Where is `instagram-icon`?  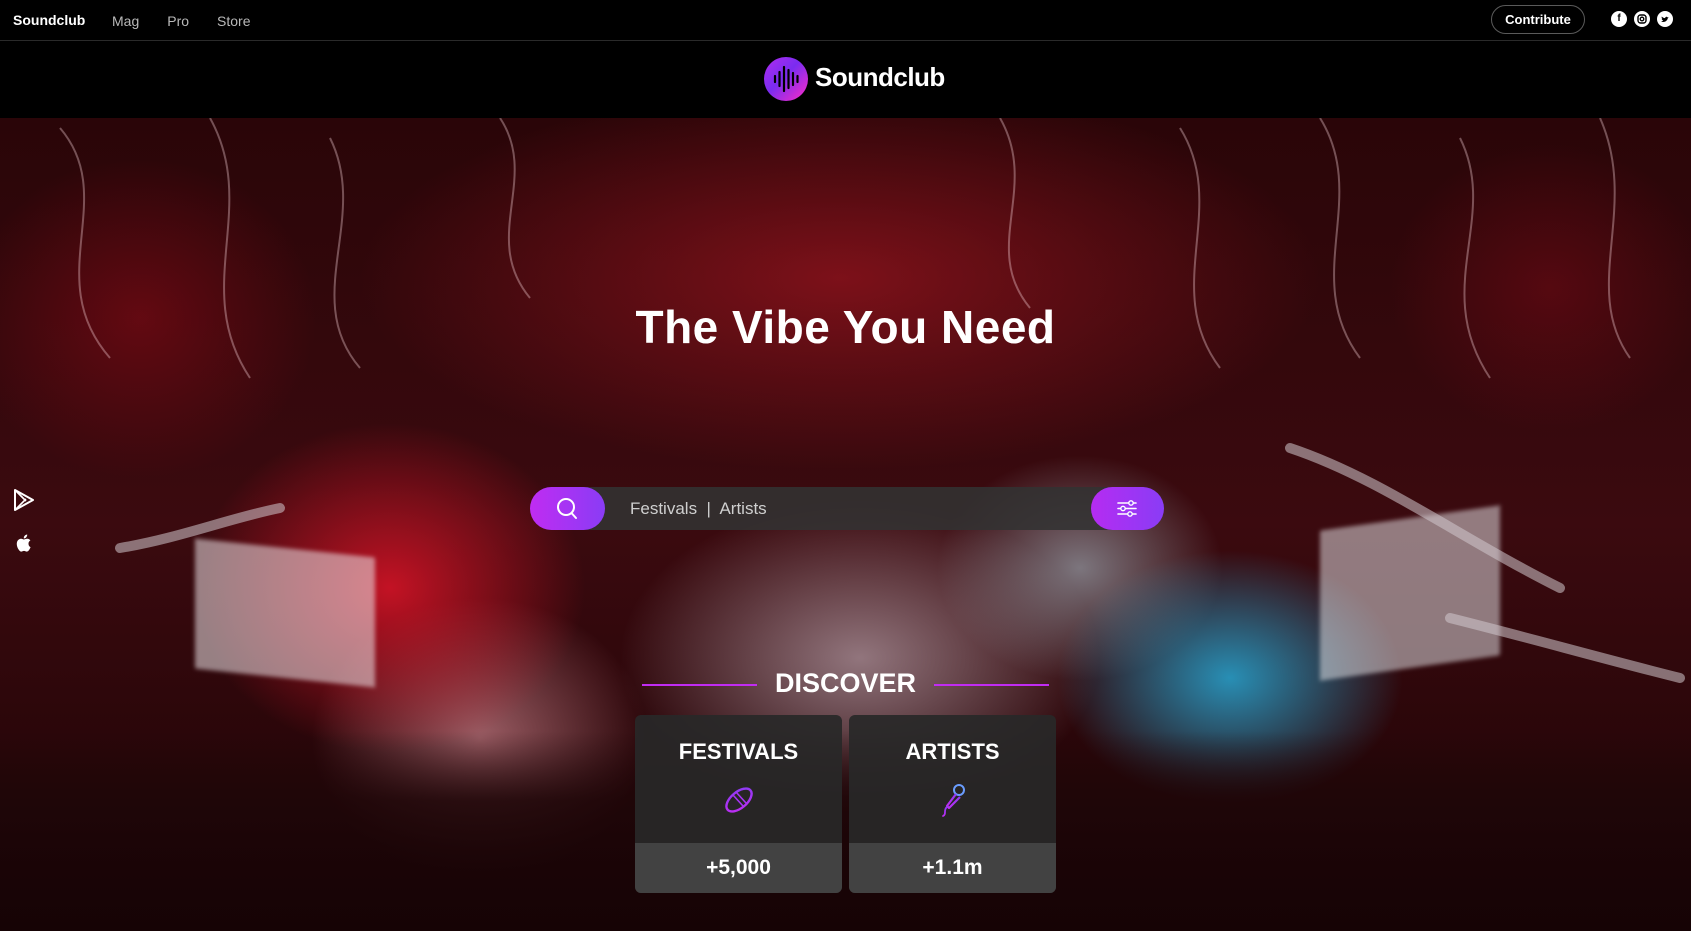 instagram-icon is located at coordinates (1642, 19).